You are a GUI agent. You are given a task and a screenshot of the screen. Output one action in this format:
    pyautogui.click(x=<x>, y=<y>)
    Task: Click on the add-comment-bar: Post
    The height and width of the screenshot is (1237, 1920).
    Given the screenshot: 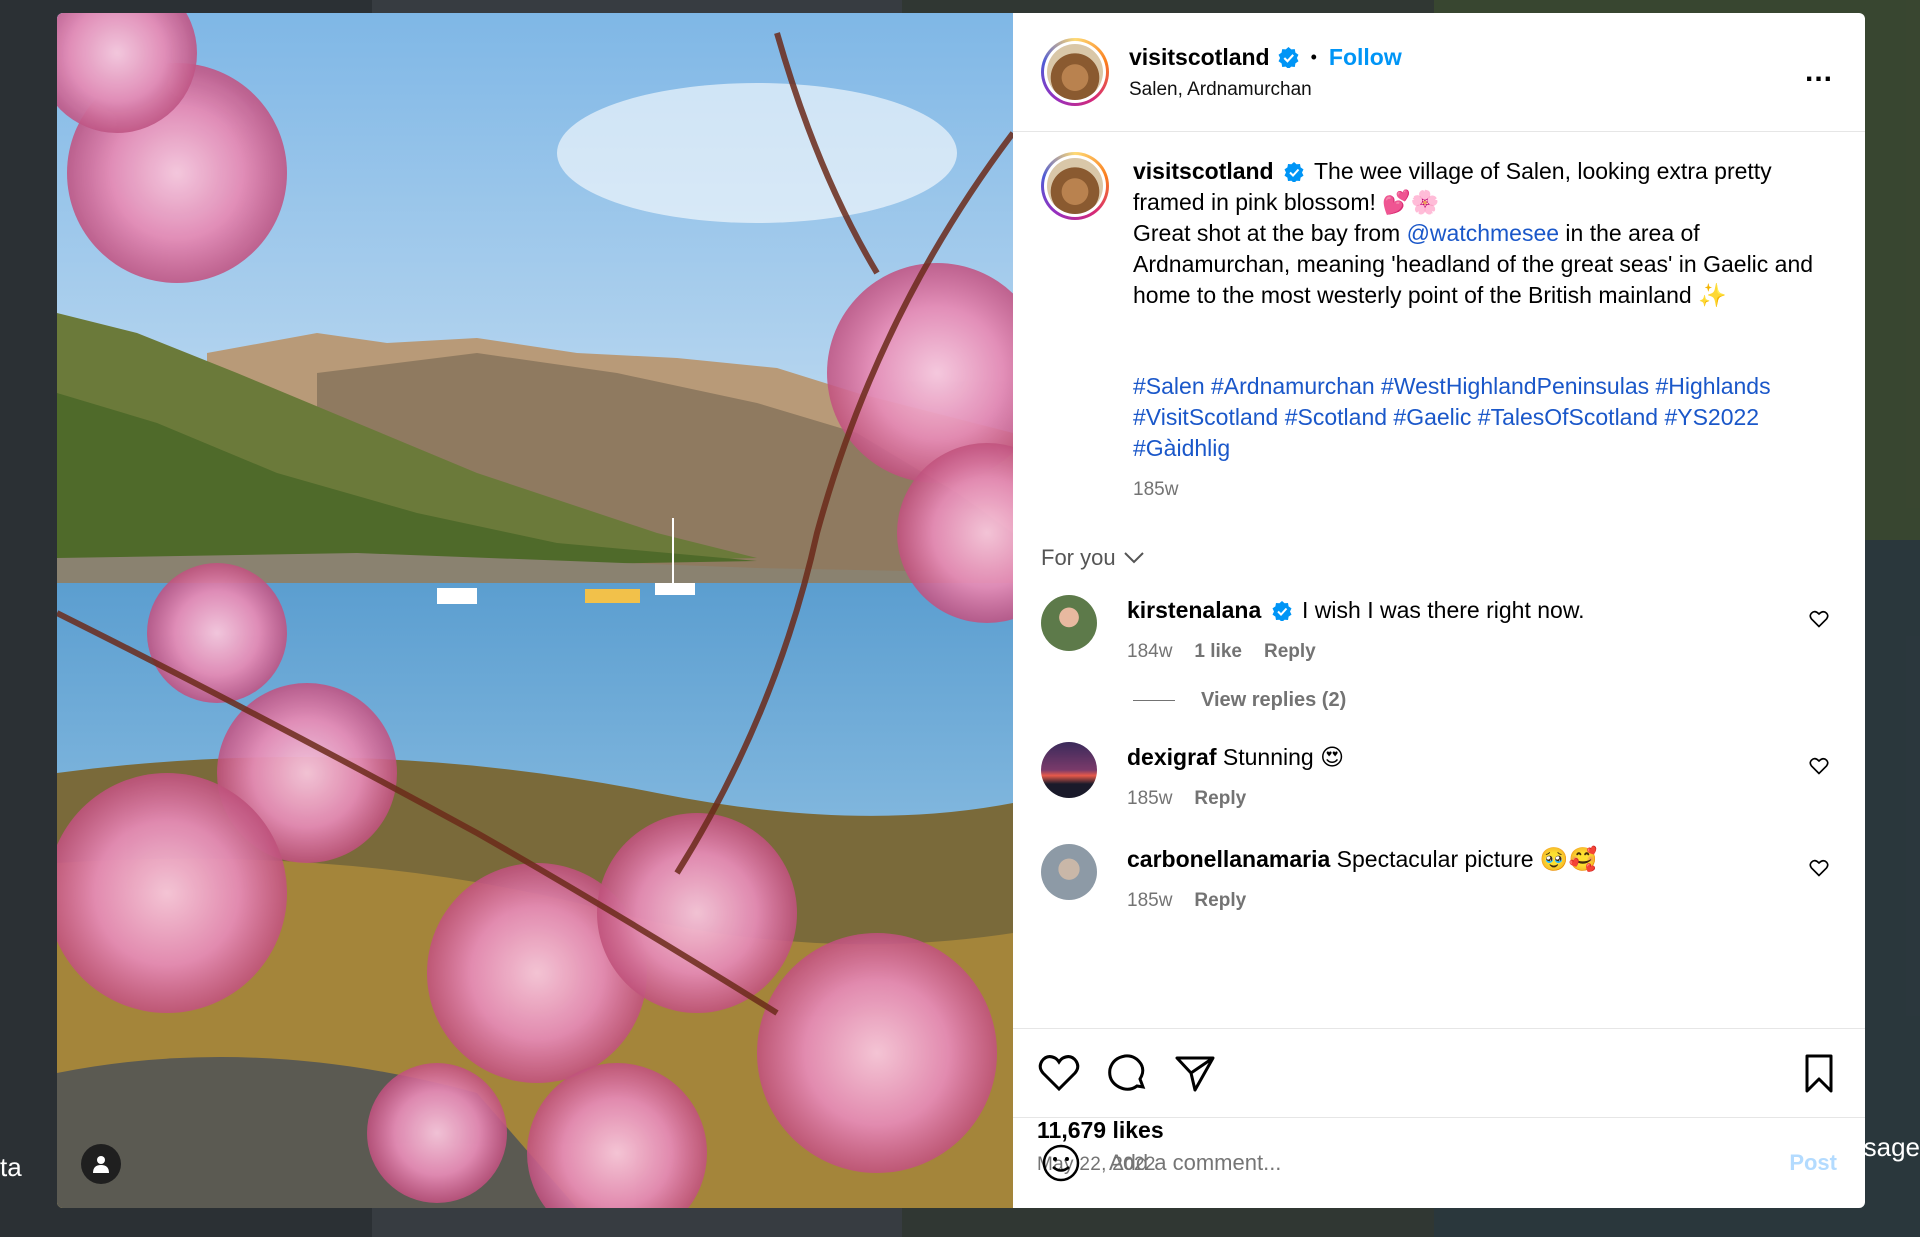 What is the action you would take?
    pyautogui.click(x=1439, y=1162)
    